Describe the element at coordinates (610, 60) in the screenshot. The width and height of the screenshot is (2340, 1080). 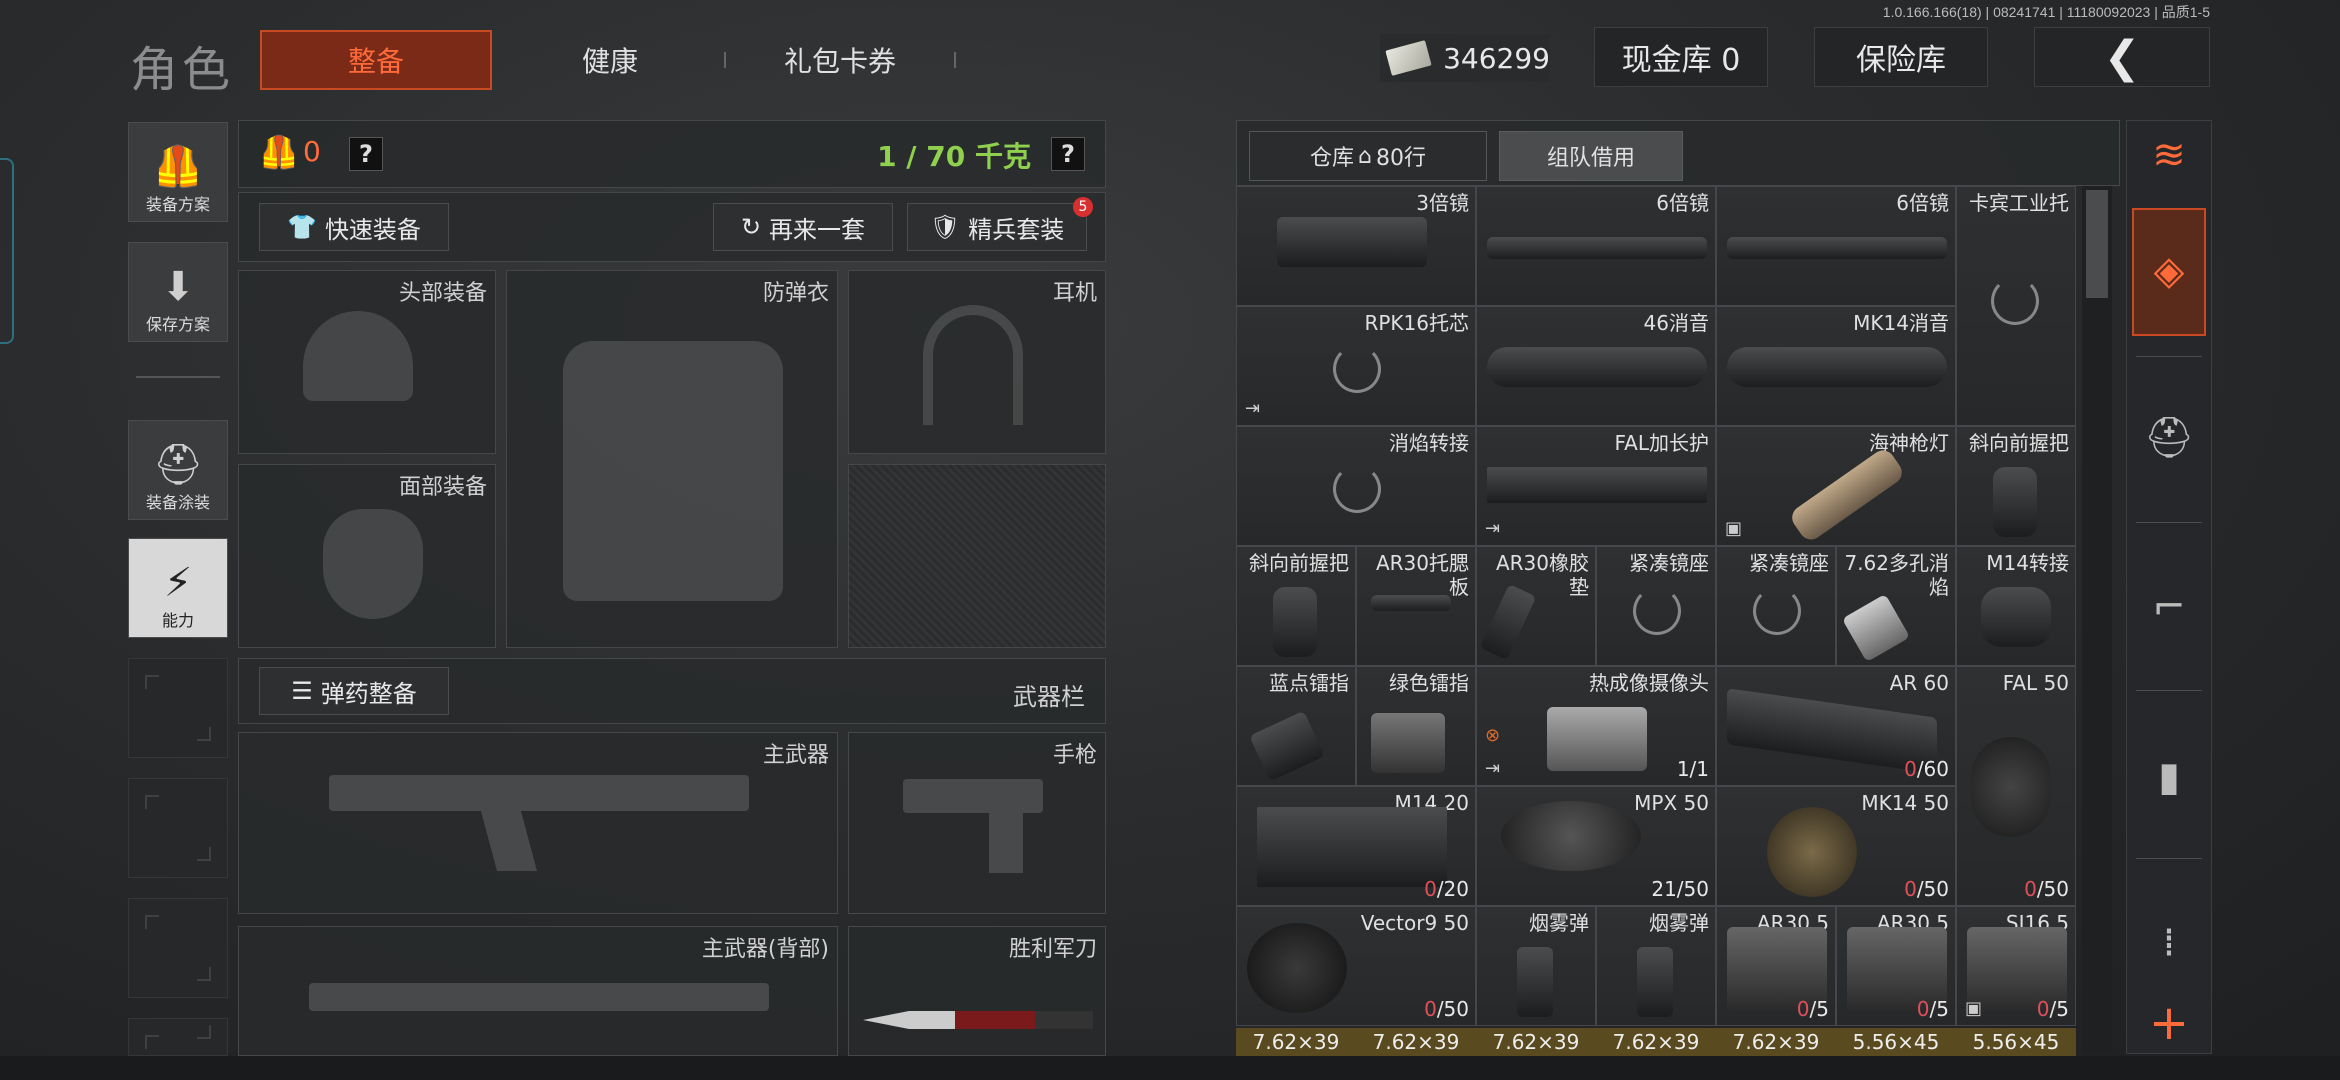
I see `tab-health: 健康` at that location.